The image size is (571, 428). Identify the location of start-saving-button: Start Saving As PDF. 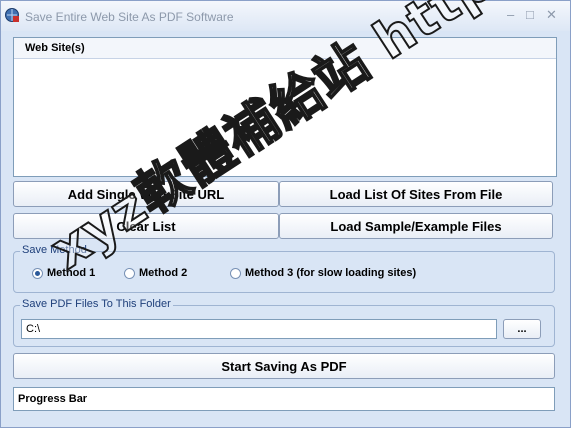
(284, 366).